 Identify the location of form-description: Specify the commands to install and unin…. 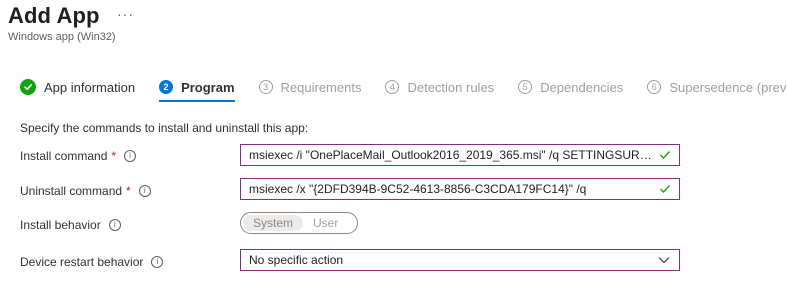
(164, 128).